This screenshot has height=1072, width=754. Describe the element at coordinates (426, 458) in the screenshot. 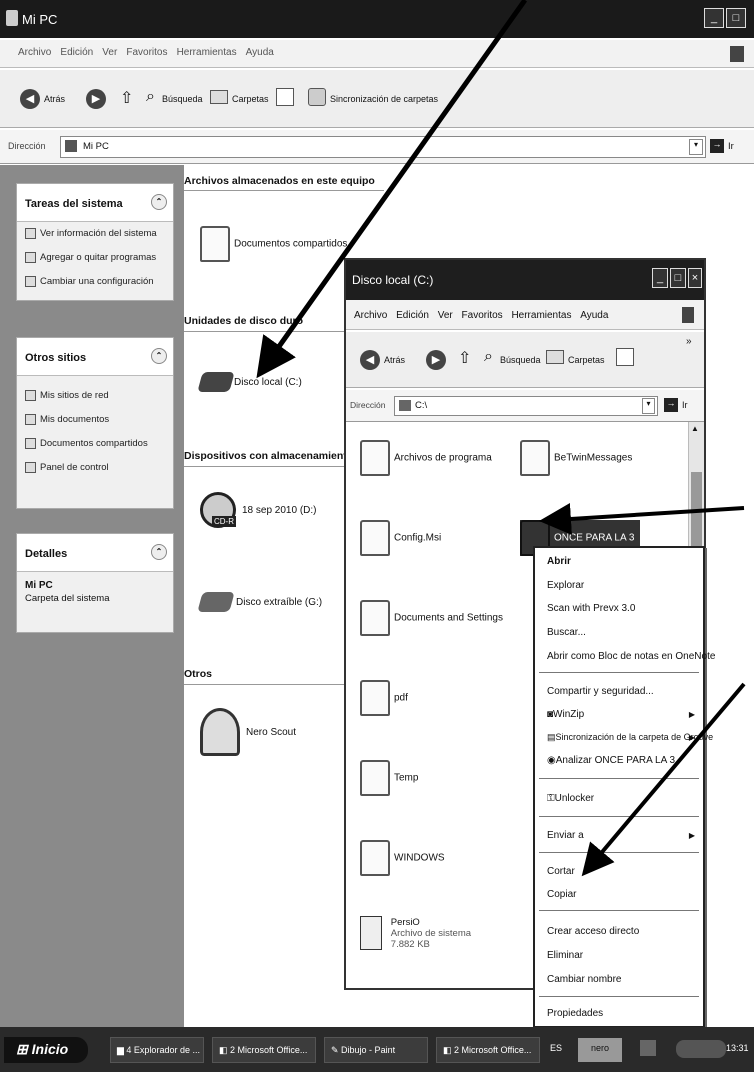

I see `folder-item: Archivos de programa` at that location.